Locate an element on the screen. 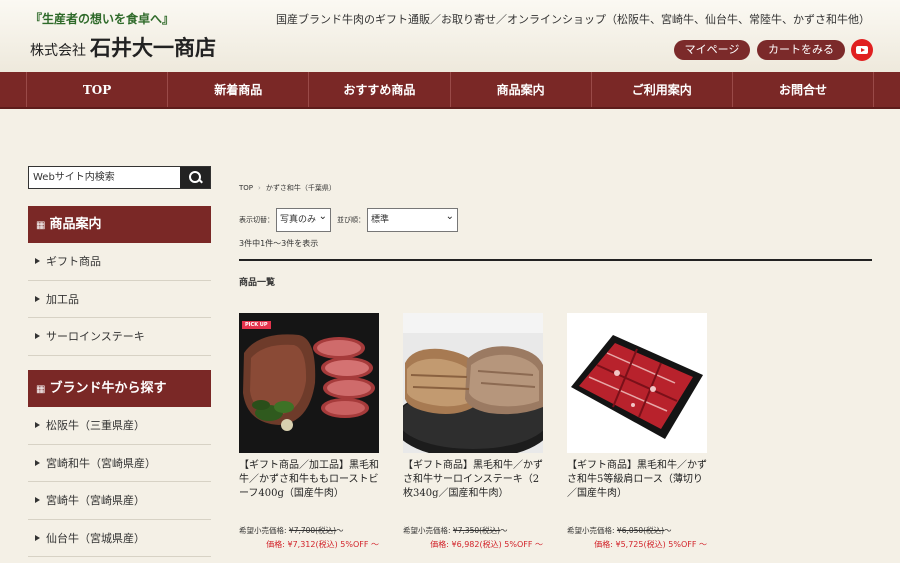 This screenshot has height=563, width=900. product-image-sirloin is located at coordinates (473, 383).